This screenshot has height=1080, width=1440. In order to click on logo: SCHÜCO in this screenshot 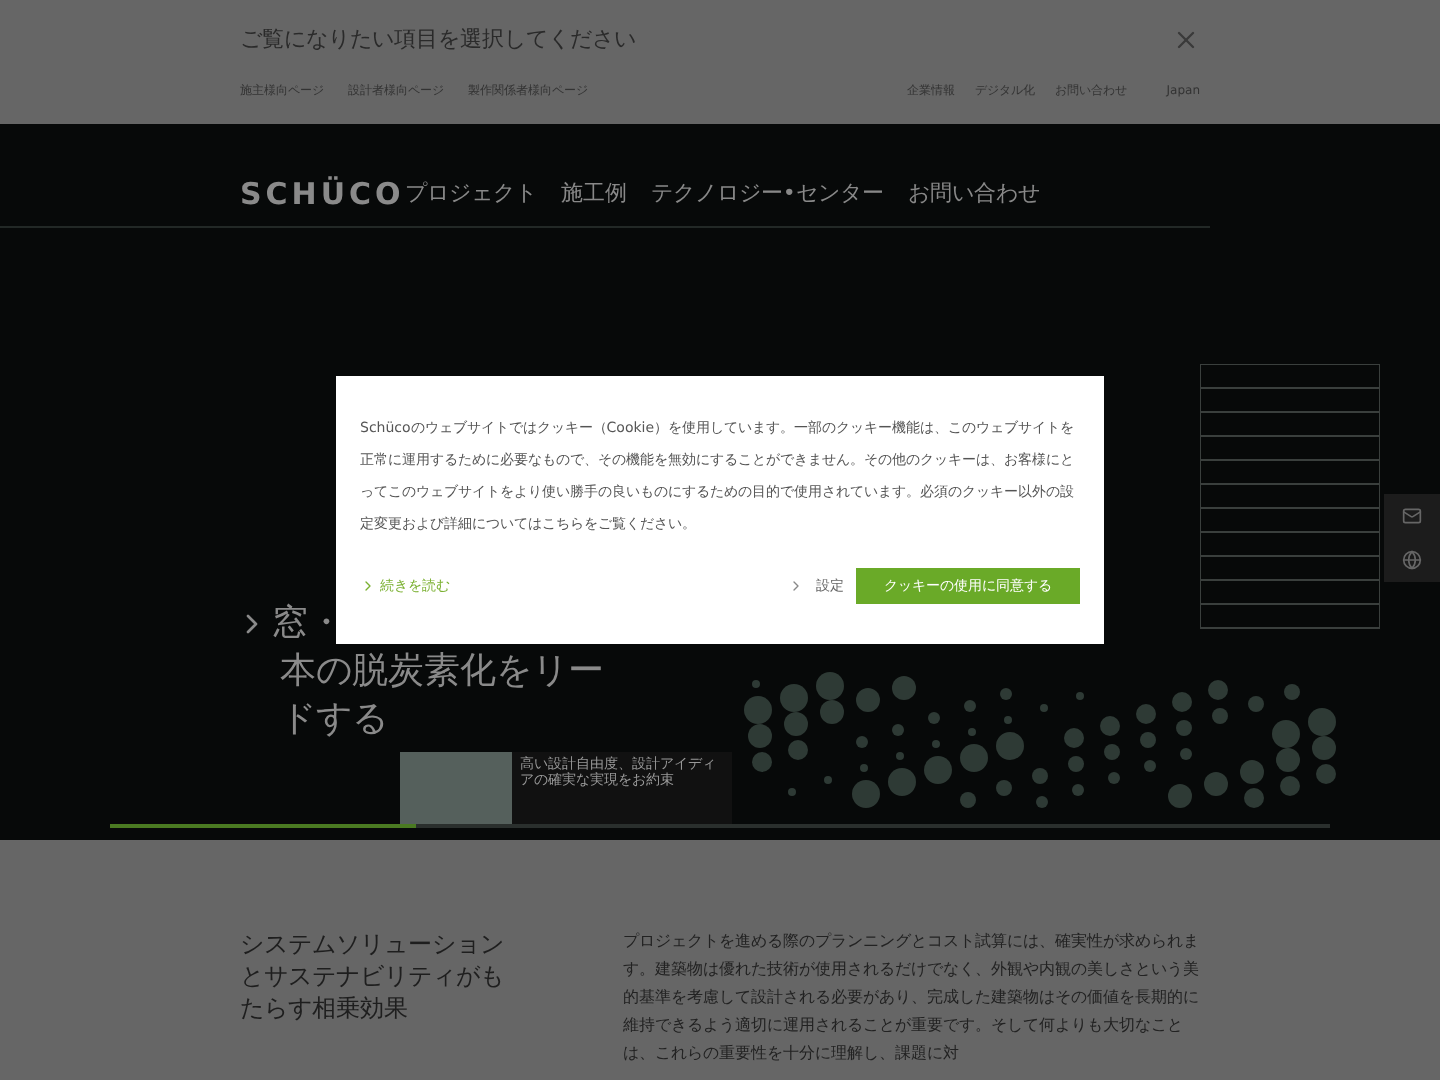, I will do `click(322, 195)`.